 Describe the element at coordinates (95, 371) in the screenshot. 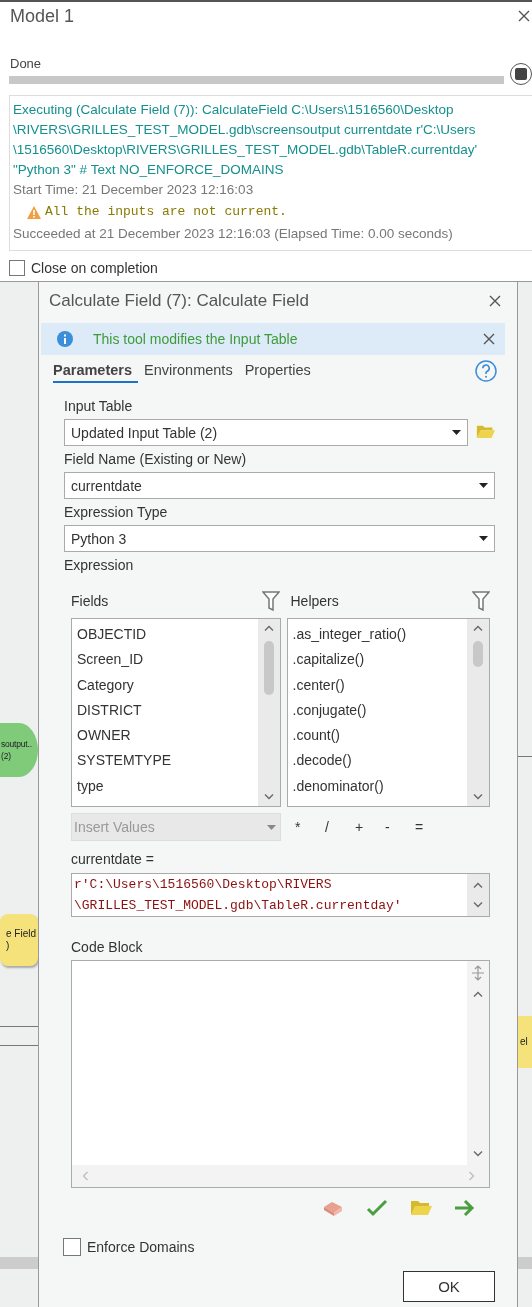

I see `tab: Parameters` at that location.